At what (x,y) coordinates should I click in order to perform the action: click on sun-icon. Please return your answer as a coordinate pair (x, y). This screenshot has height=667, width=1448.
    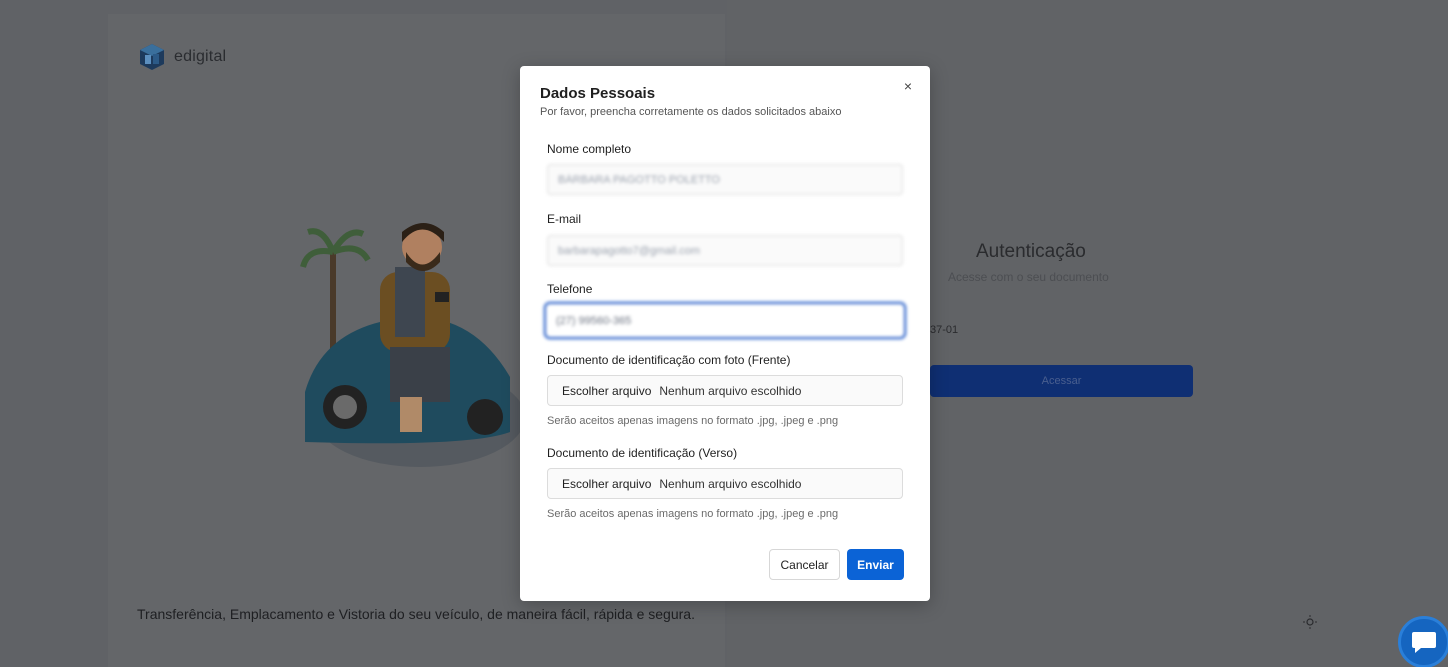
    Looking at the image, I should click on (1310, 622).